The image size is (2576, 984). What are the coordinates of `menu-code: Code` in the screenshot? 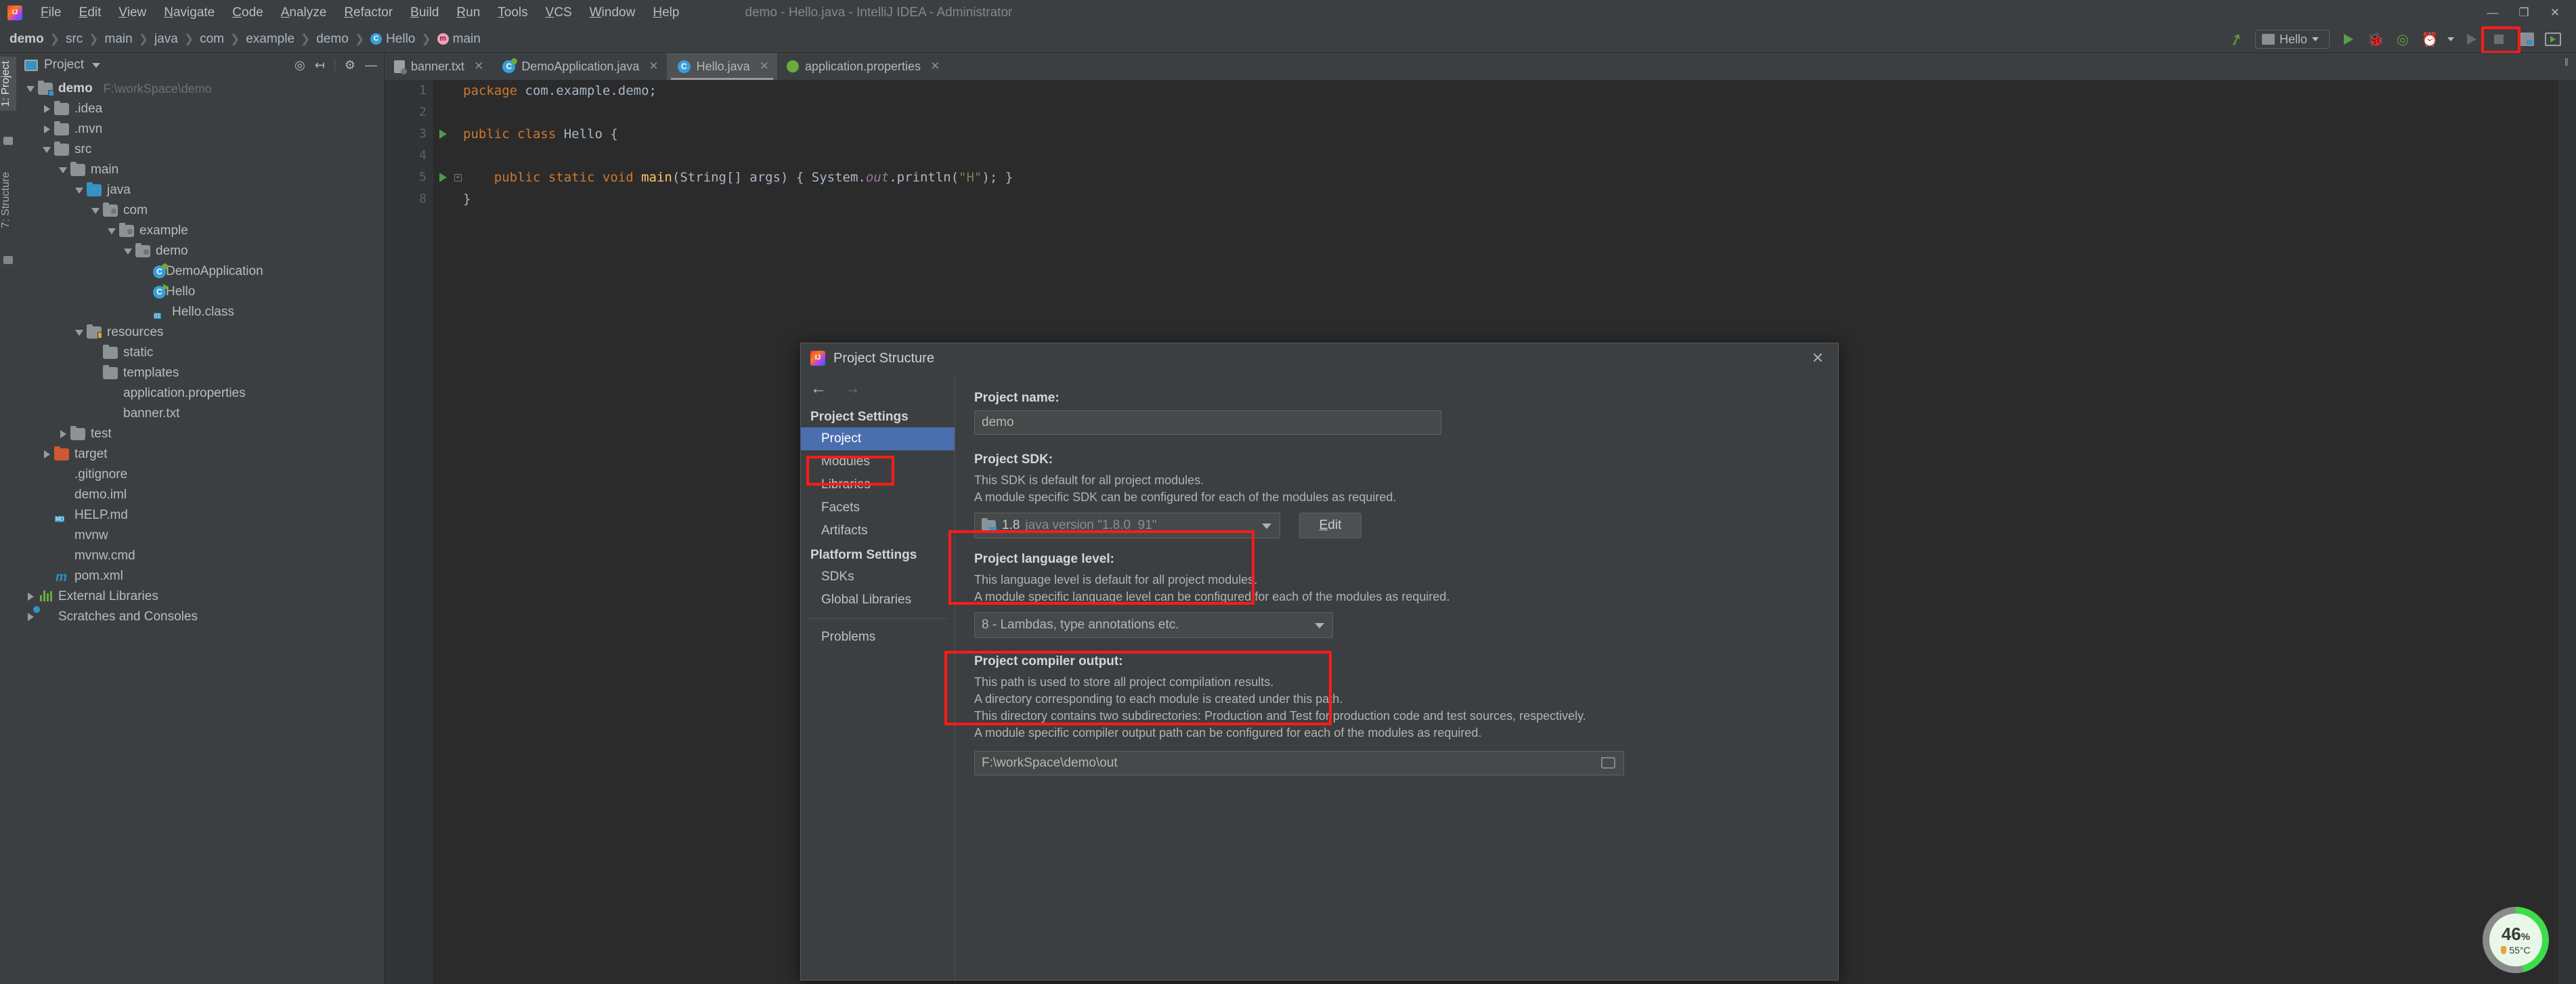 It's located at (247, 13).